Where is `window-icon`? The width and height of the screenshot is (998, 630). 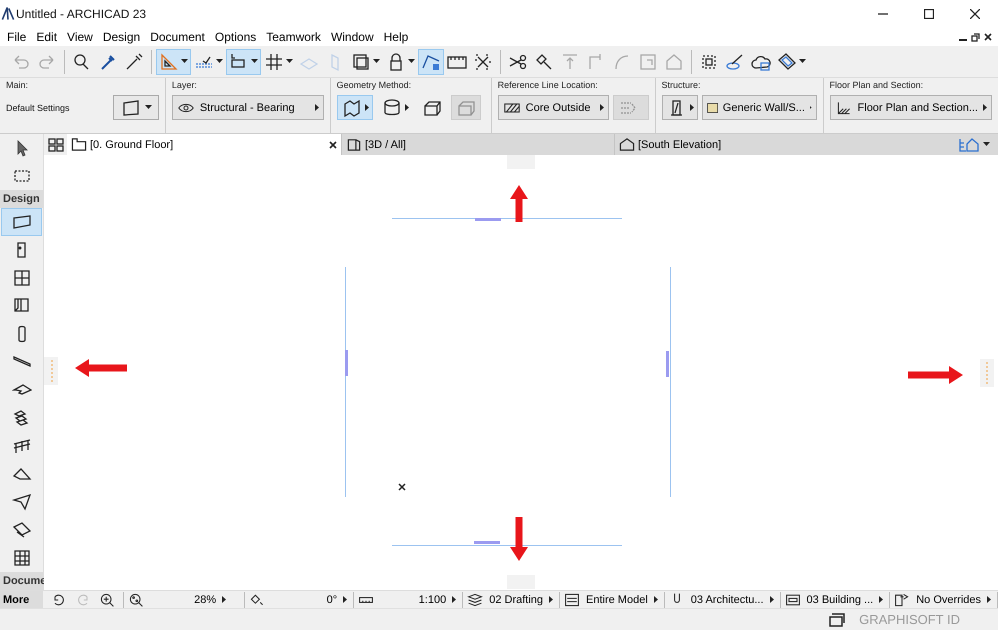 window-icon is located at coordinates (22, 278).